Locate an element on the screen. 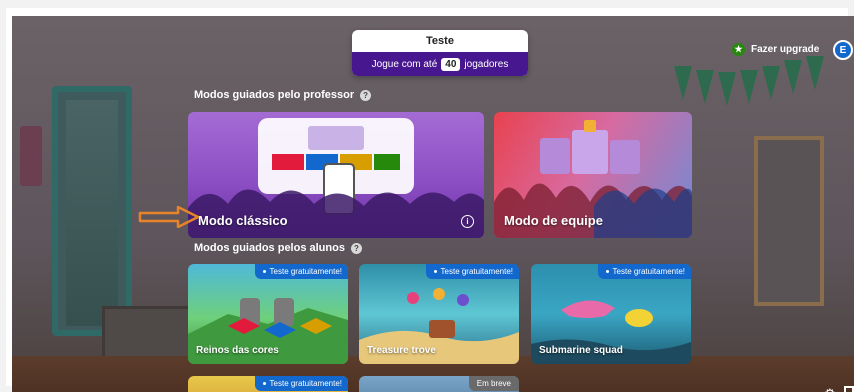 The image size is (854, 392). player-limit-banner: Jogue com até 40 jogadores is located at coordinates (440, 64).